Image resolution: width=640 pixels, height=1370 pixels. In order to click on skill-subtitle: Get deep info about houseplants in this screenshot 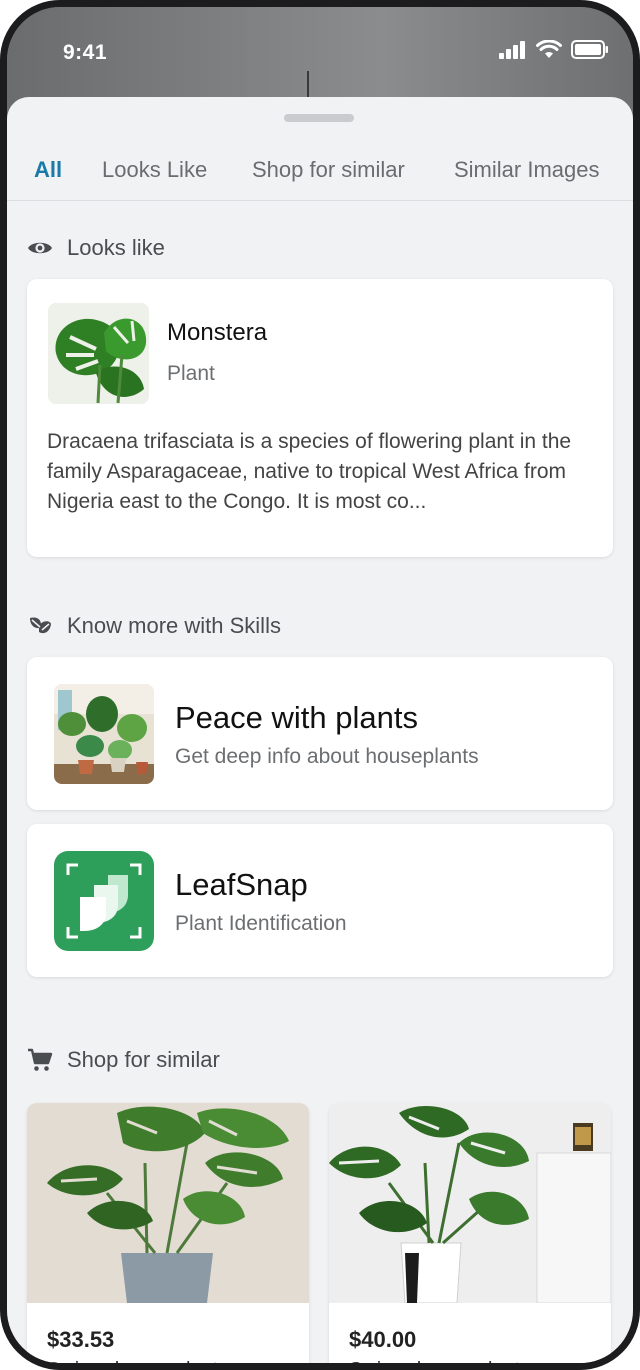, I will do `click(327, 756)`.